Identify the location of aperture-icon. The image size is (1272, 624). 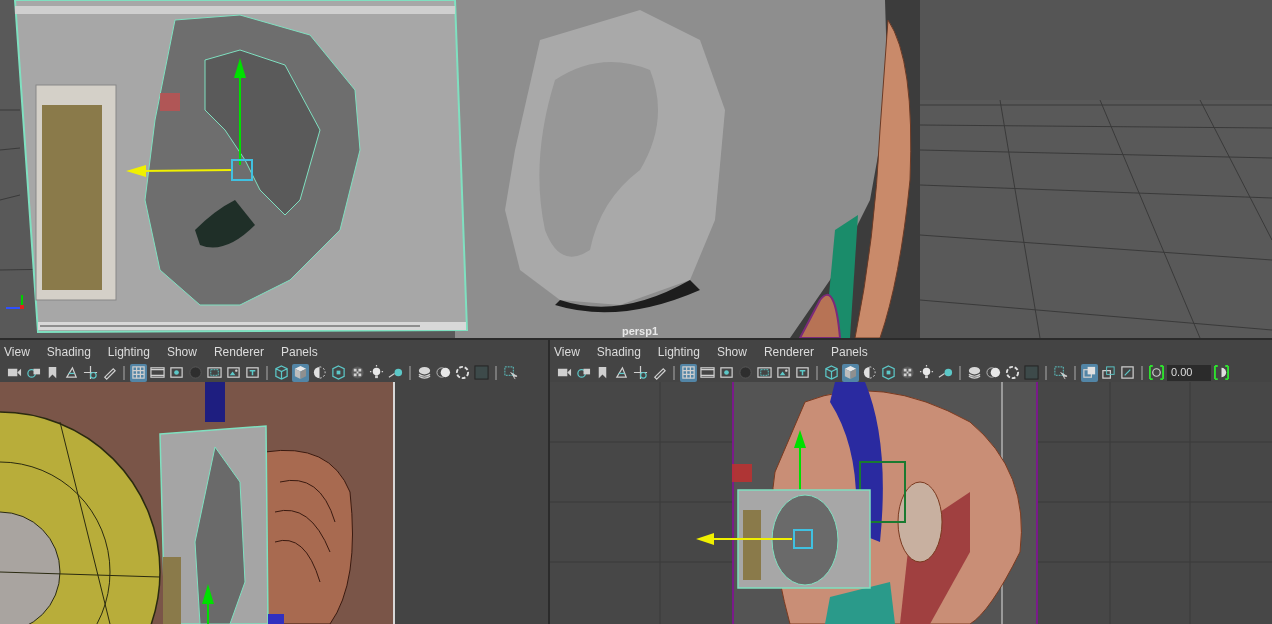
(1156, 372).